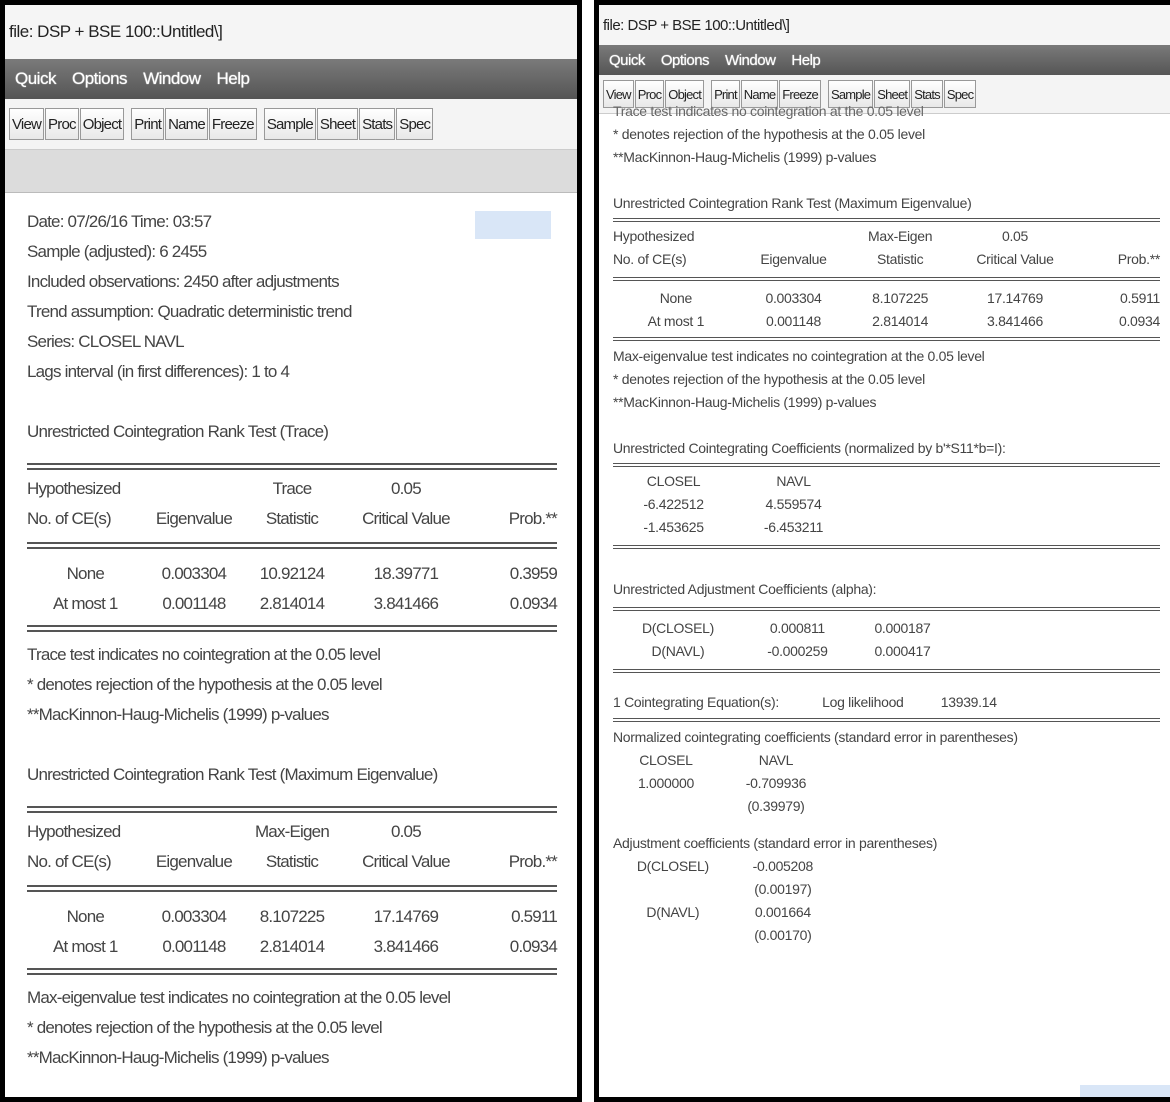 The image size is (1170, 1102). What do you see at coordinates (292, 488) in the screenshot?
I see `table-header: Trace` at bounding box center [292, 488].